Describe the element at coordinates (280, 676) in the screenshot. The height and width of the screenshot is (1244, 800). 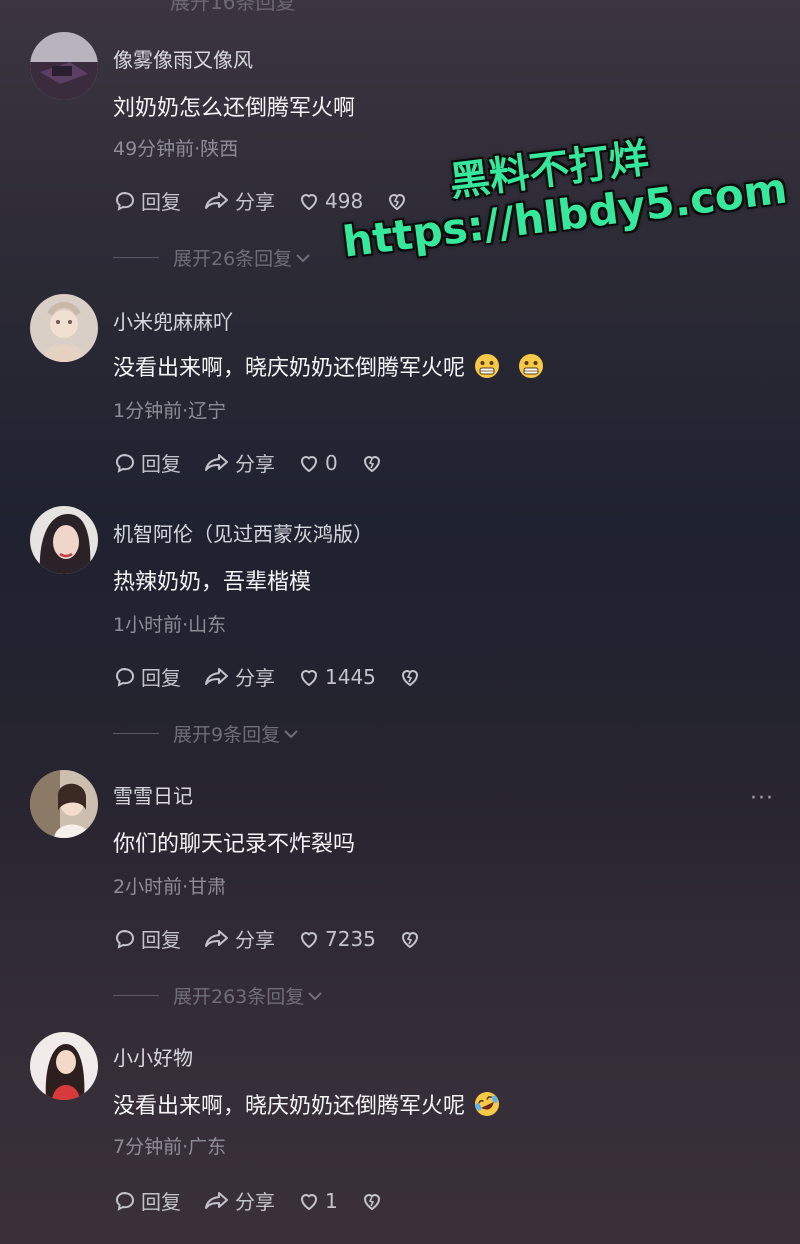
I see `comment-actions: 回复 分享 1445` at that location.